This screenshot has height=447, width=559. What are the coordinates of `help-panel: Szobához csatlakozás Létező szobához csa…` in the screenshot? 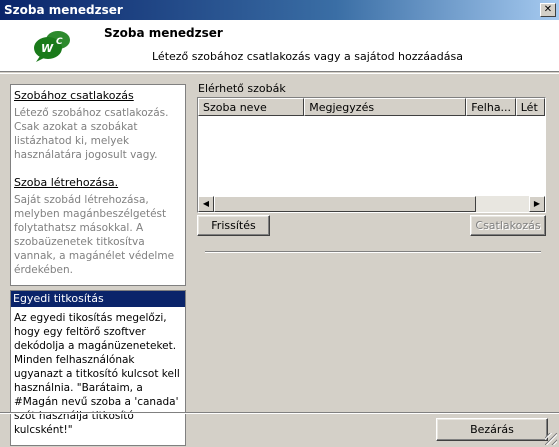 It's located at (98, 185).